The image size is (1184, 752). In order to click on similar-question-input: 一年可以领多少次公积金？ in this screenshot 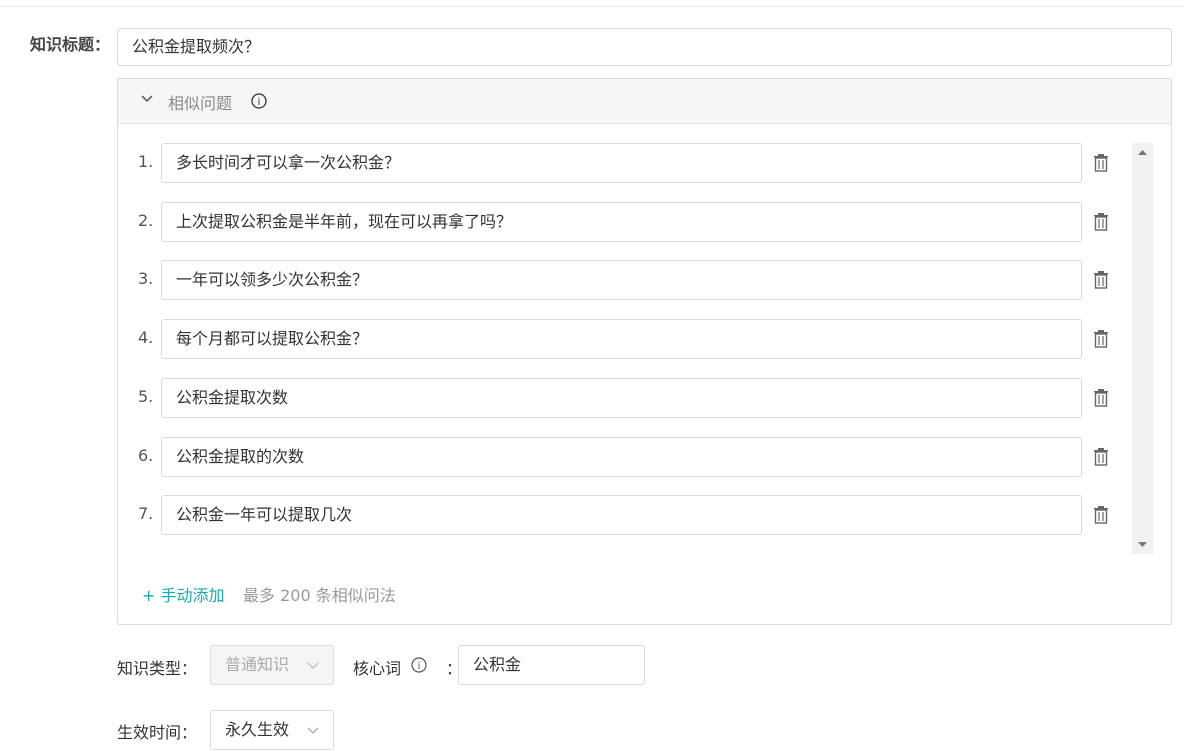, I will do `click(621, 280)`.